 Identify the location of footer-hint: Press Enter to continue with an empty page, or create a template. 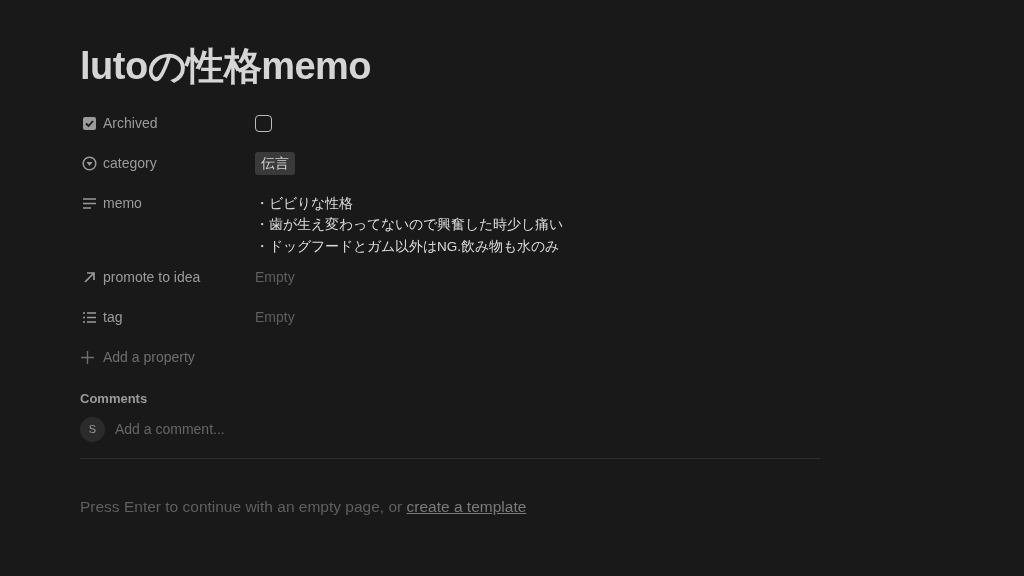
(304, 506).